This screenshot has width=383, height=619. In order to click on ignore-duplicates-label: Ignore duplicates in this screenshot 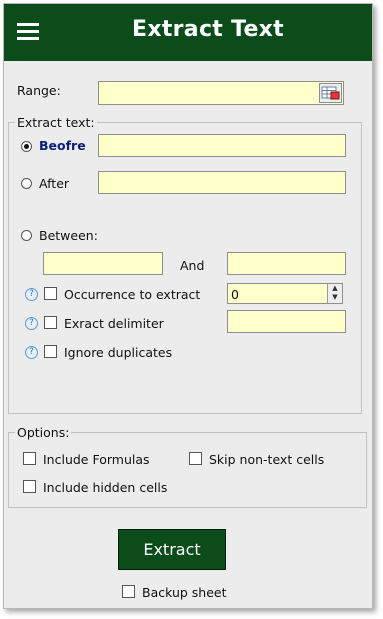, I will do `click(118, 352)`.